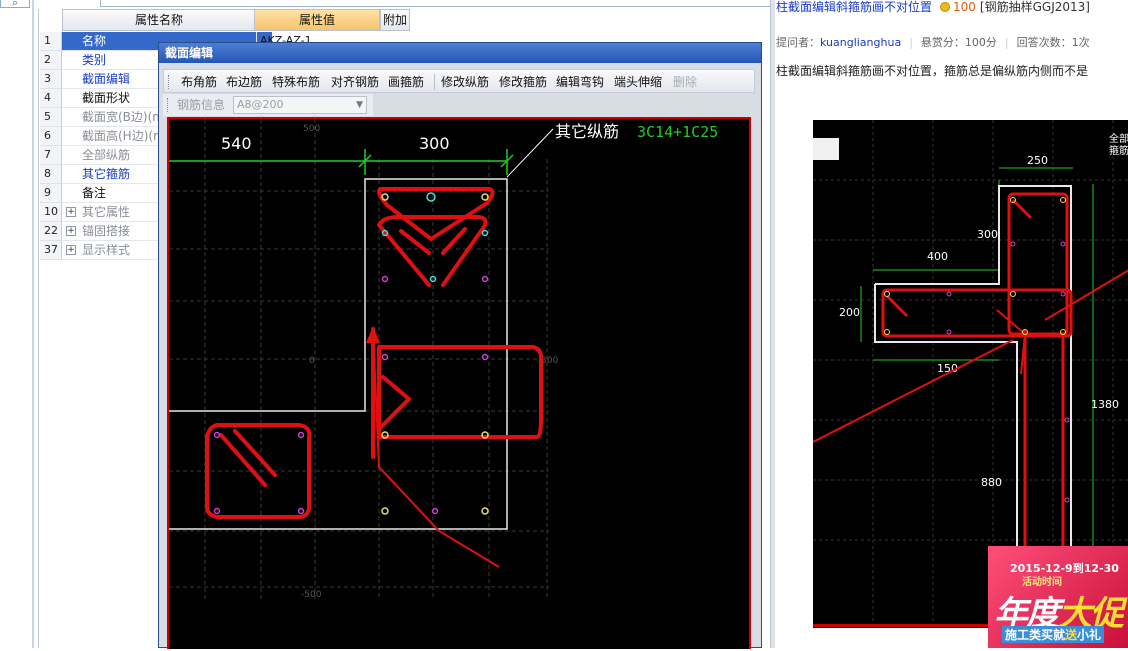  What do you see at coordinates (1105, 404) in the screenshot?
I see `svg-text: 1380` at bounding box center [1105, 404].